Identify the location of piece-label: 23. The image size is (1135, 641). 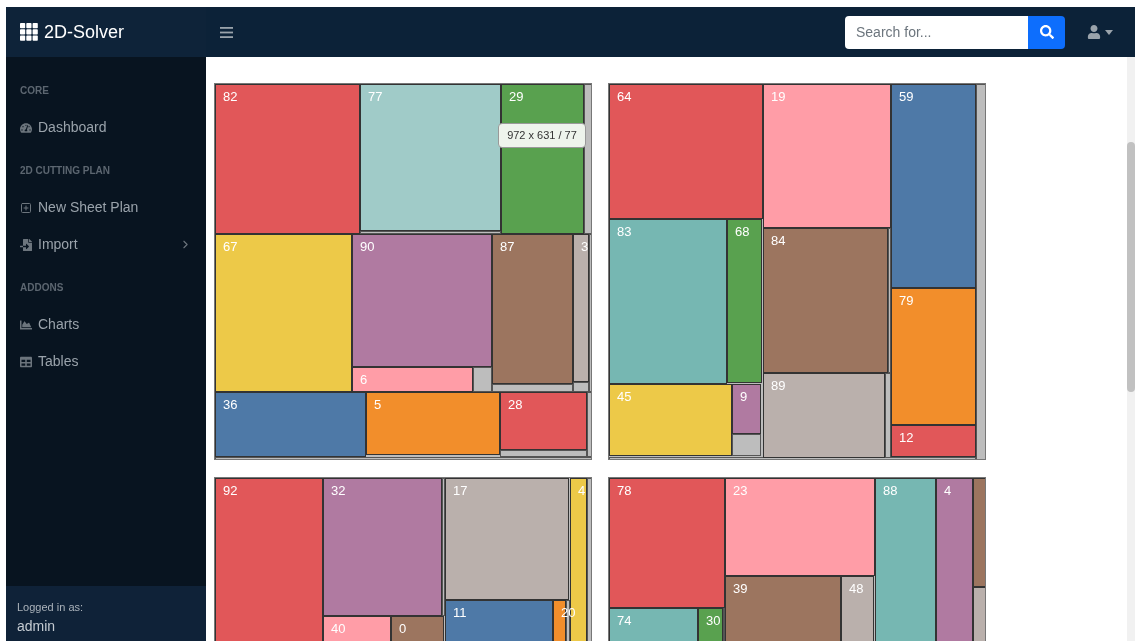
(740, 491).